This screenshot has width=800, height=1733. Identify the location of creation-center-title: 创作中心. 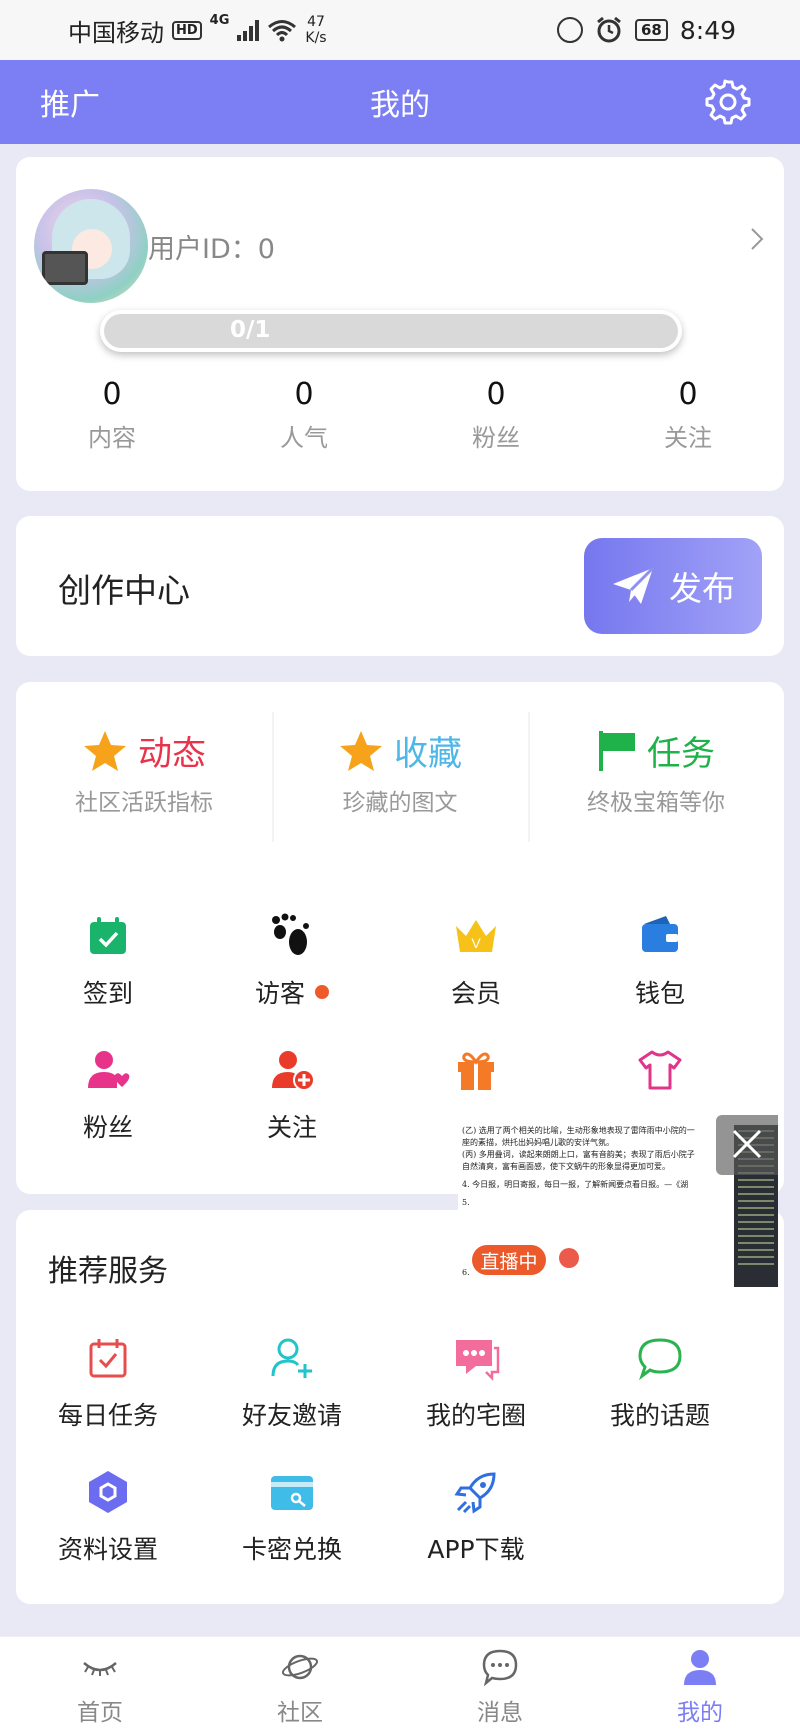
(124, 590).